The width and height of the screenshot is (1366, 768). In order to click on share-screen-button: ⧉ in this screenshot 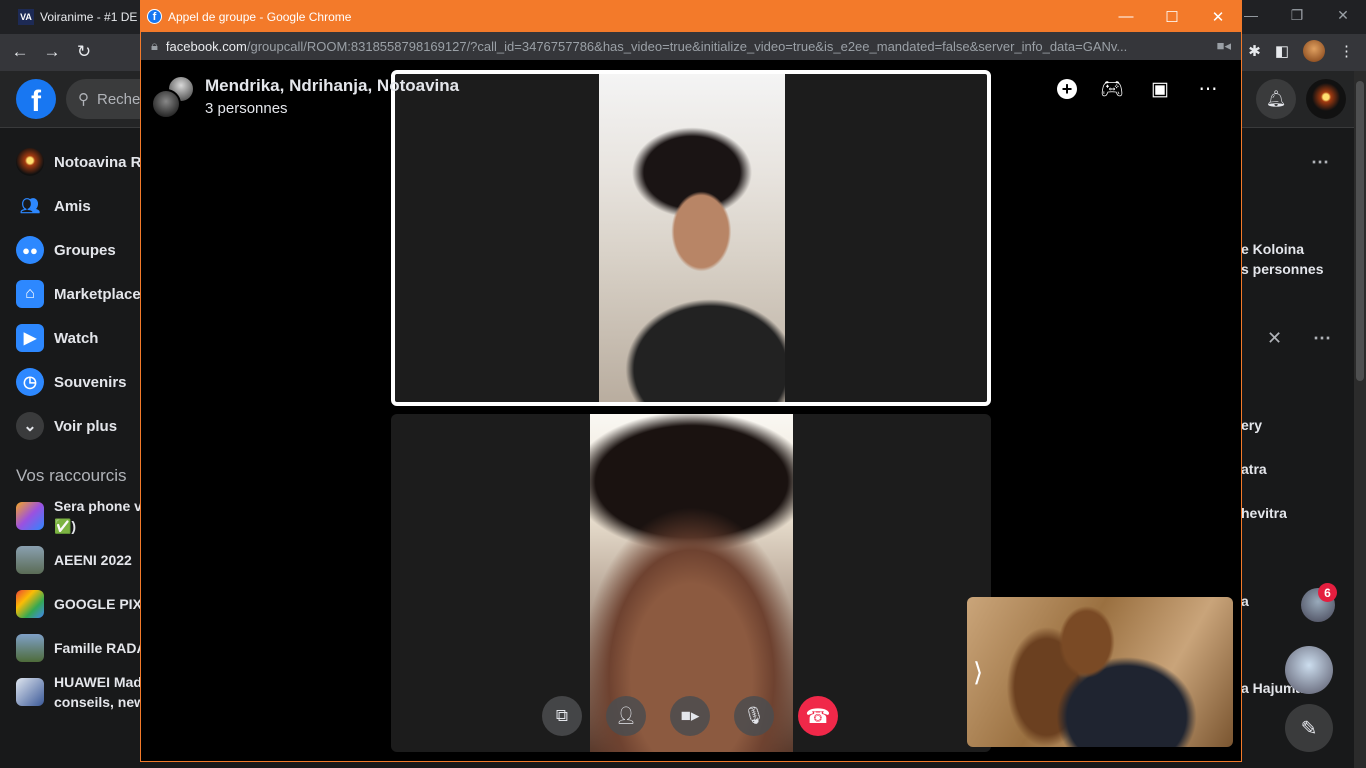, I will do `click(562, 716)`.